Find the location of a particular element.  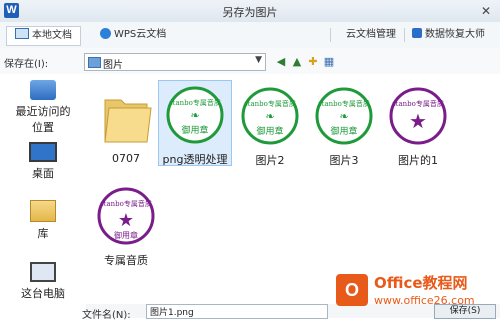

tab-cloud-doc-manage: 云文档管理 is located at coordinates (371, 35).